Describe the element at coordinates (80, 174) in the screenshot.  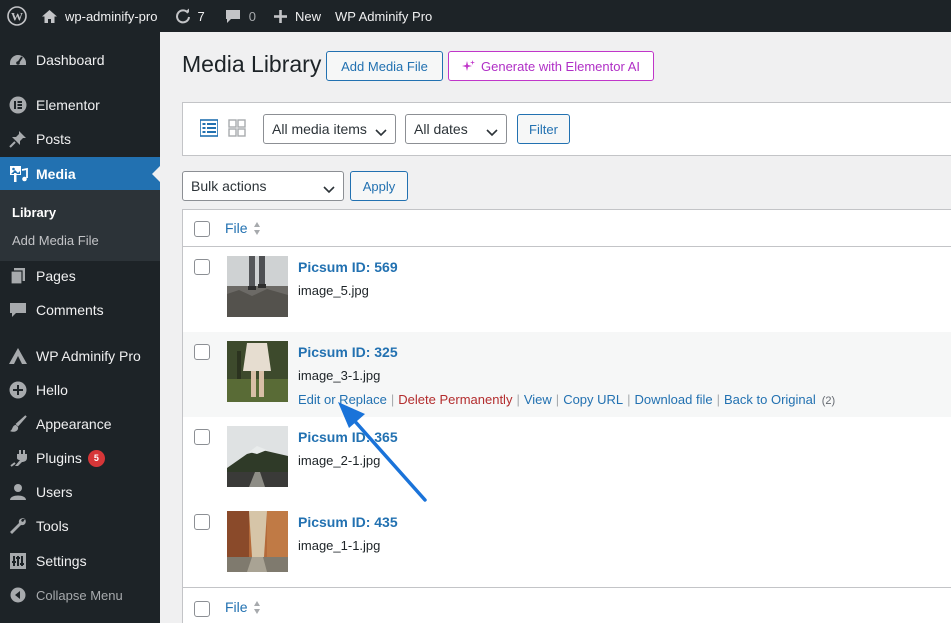
I see `sidebar-item-media: Media` at that location.